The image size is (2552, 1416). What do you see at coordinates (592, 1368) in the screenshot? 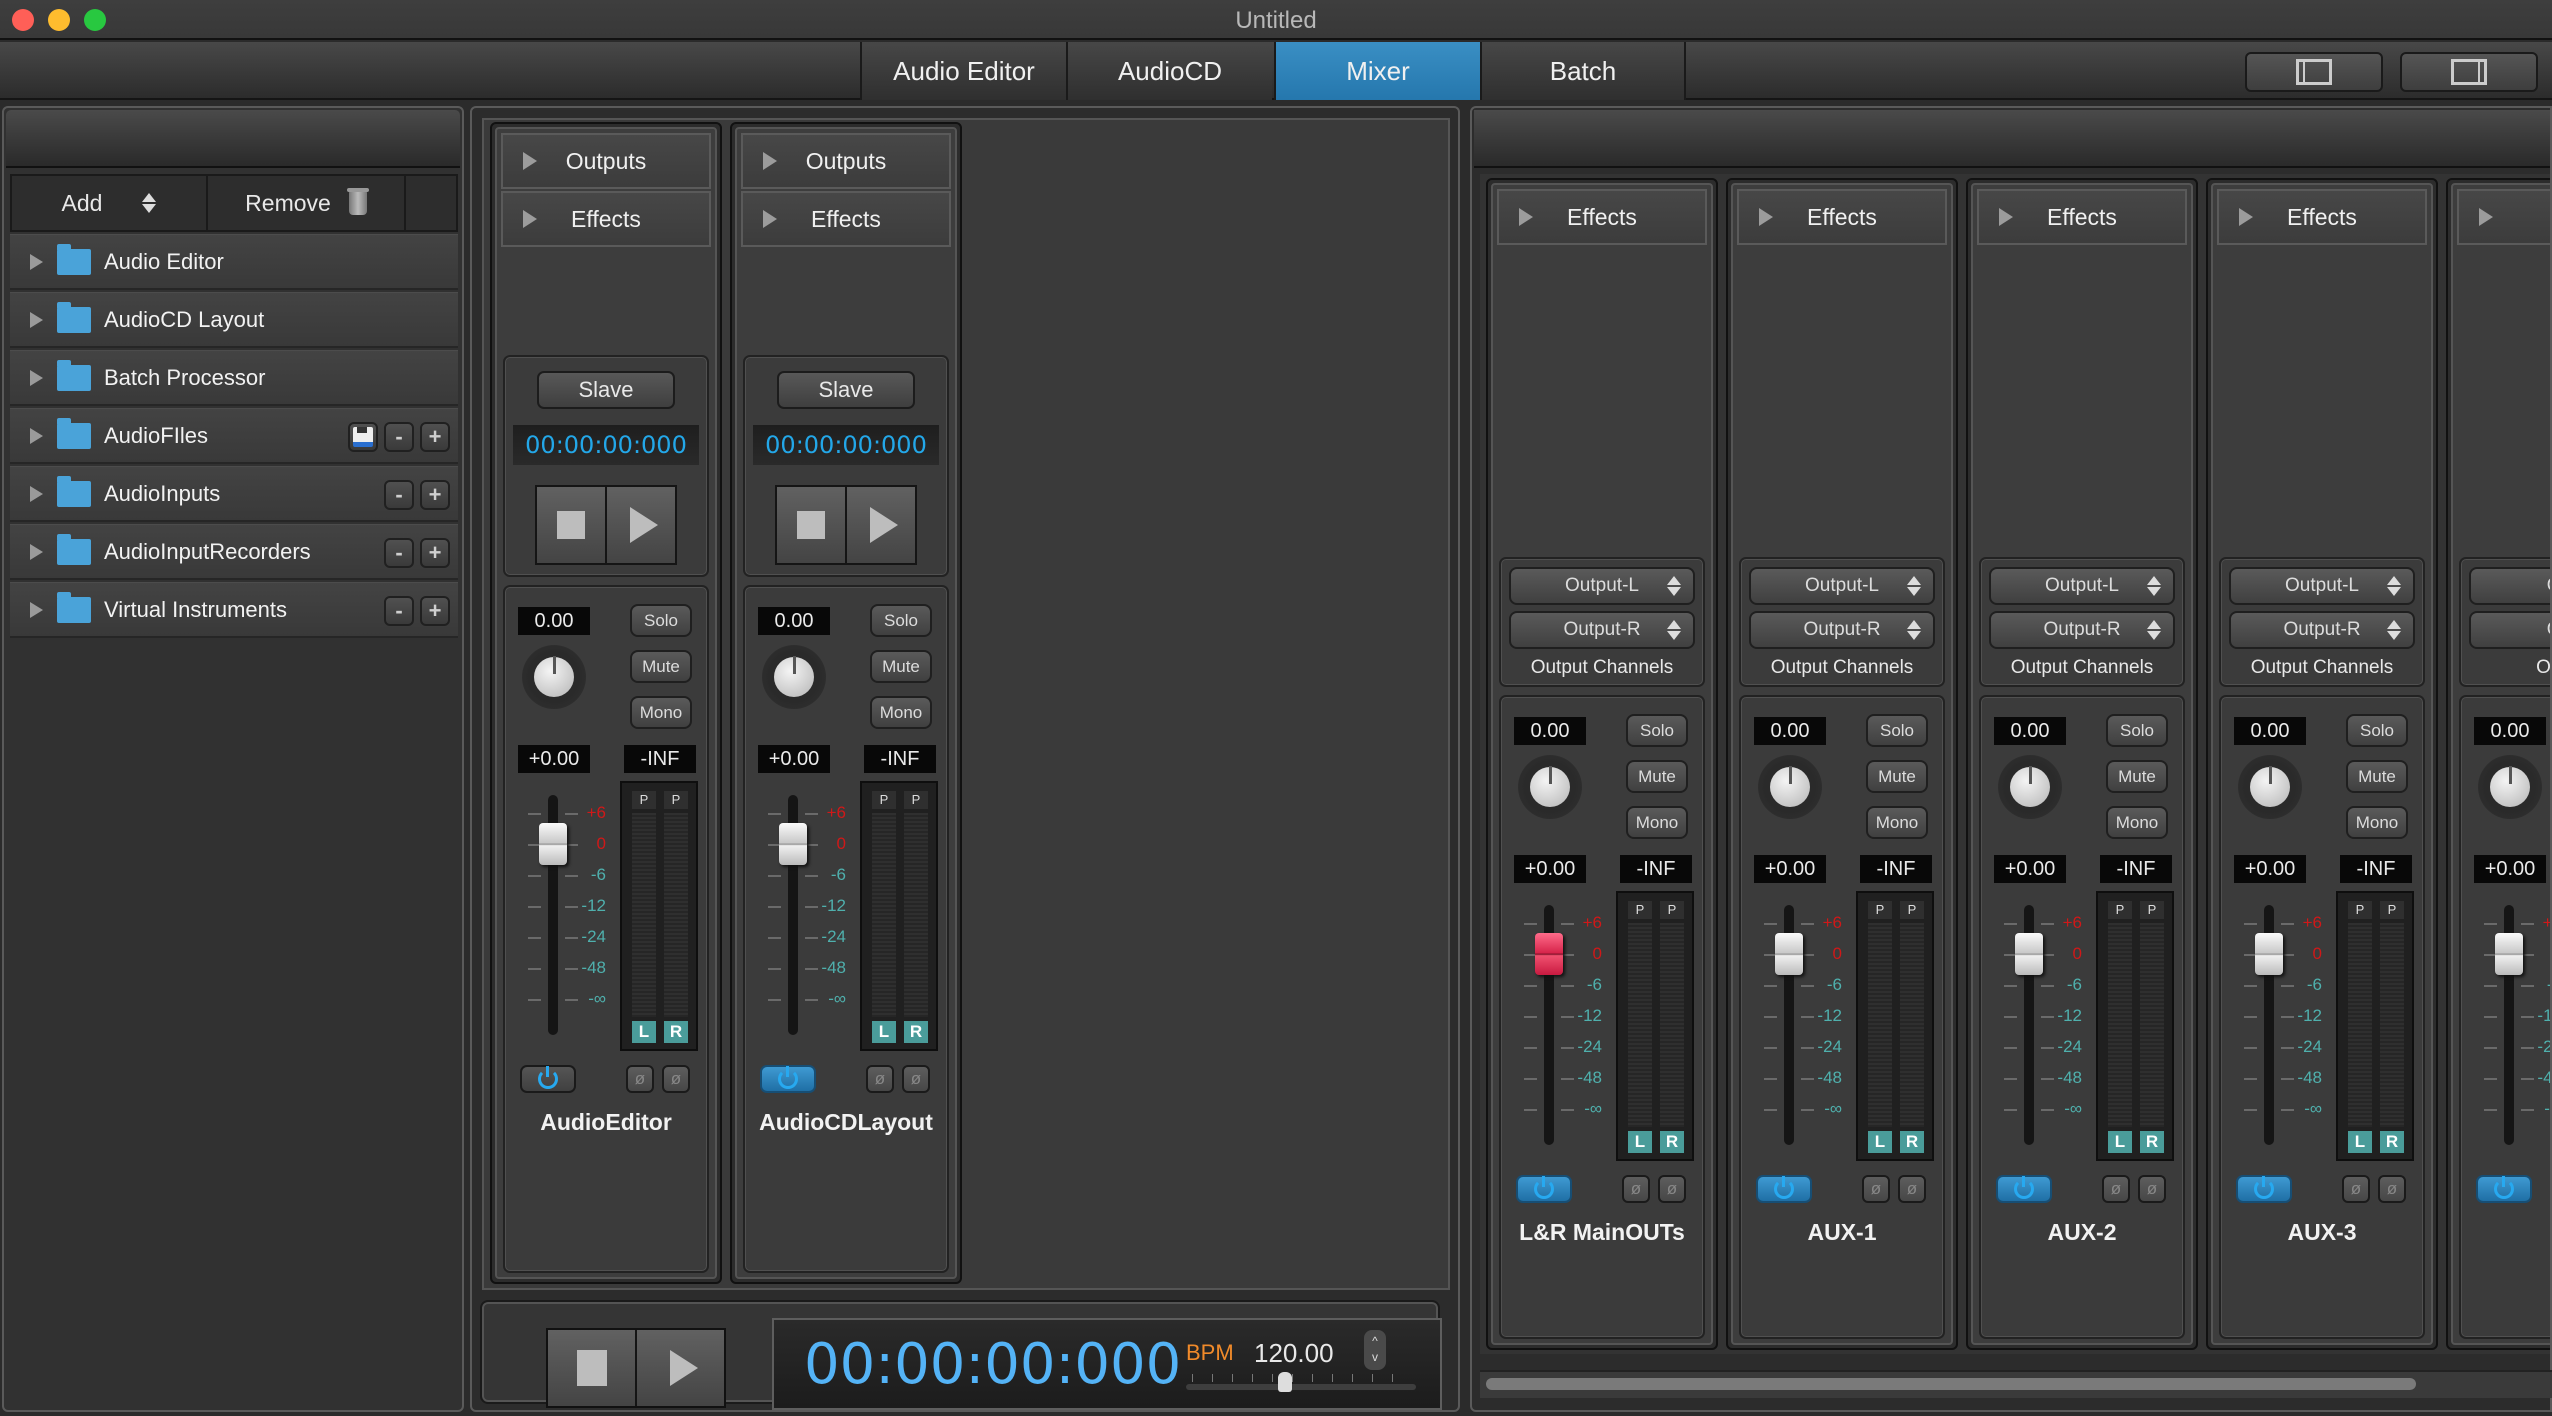
I see `master-stop-button` at bounding box center [592, 1368].